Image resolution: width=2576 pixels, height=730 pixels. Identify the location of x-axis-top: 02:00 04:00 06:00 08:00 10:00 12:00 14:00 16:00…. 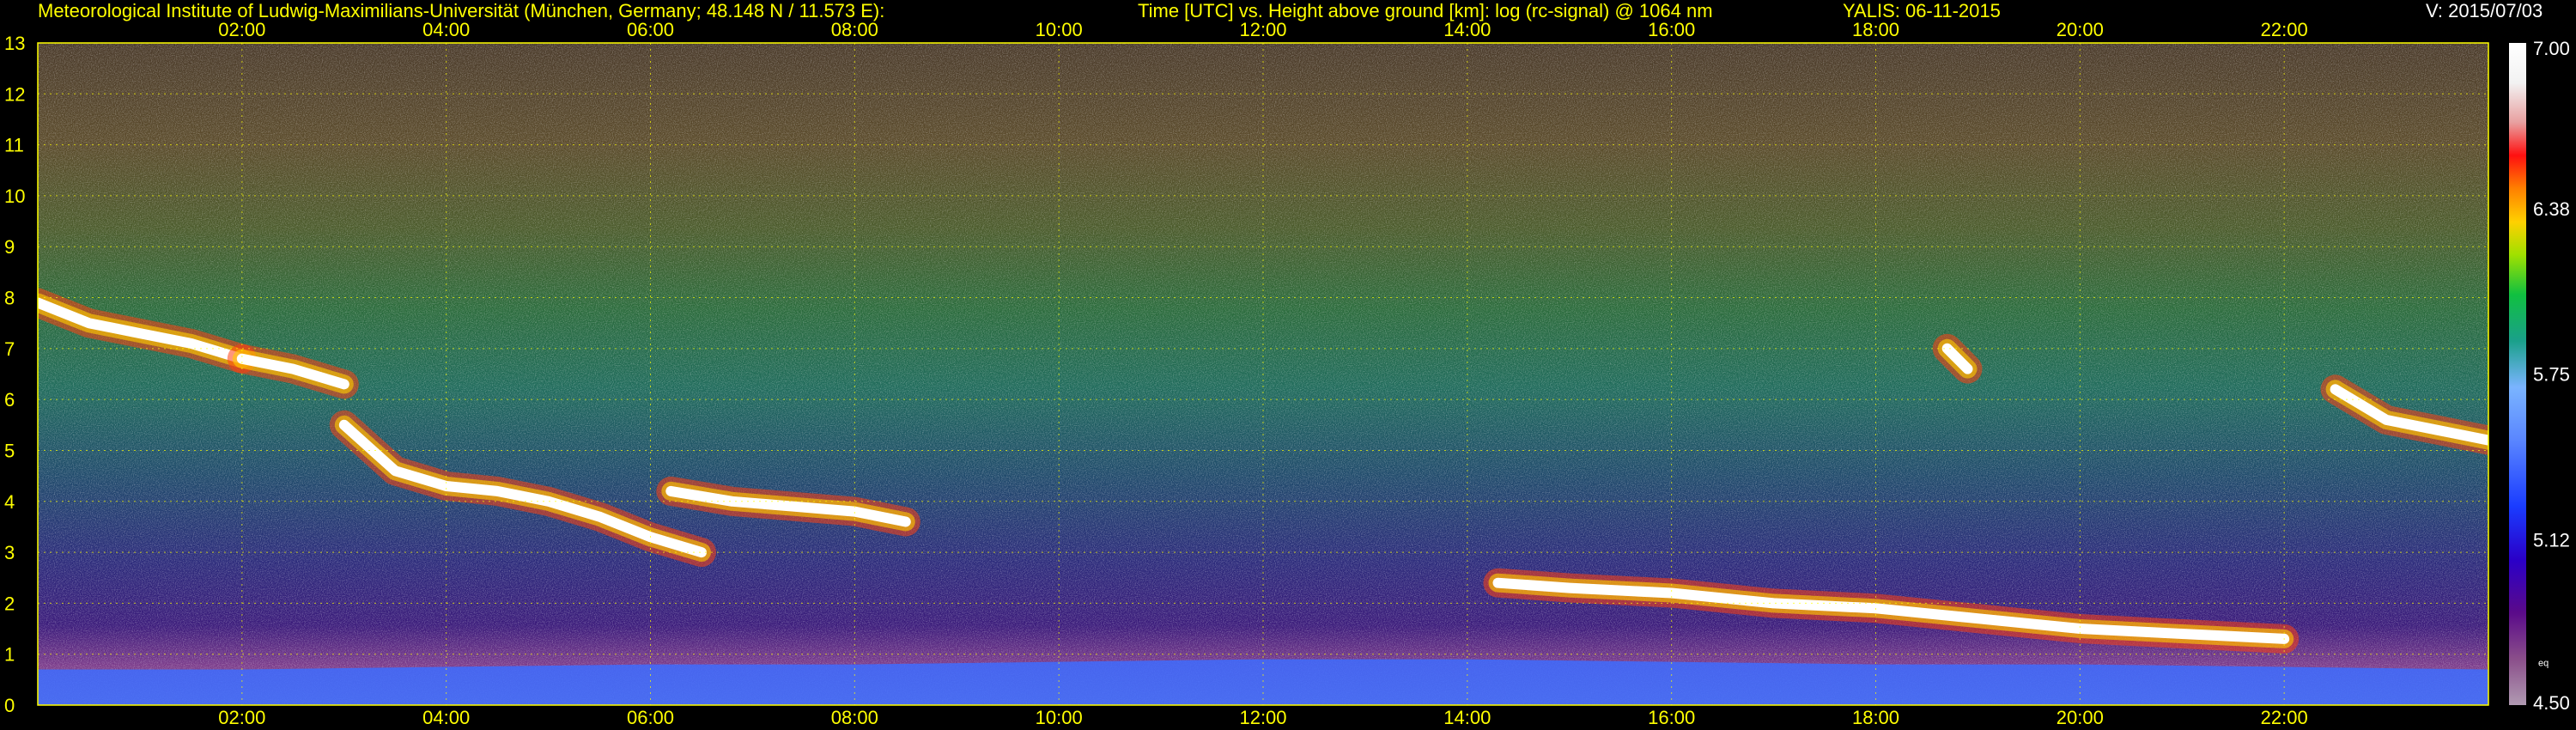
(1262, 29).